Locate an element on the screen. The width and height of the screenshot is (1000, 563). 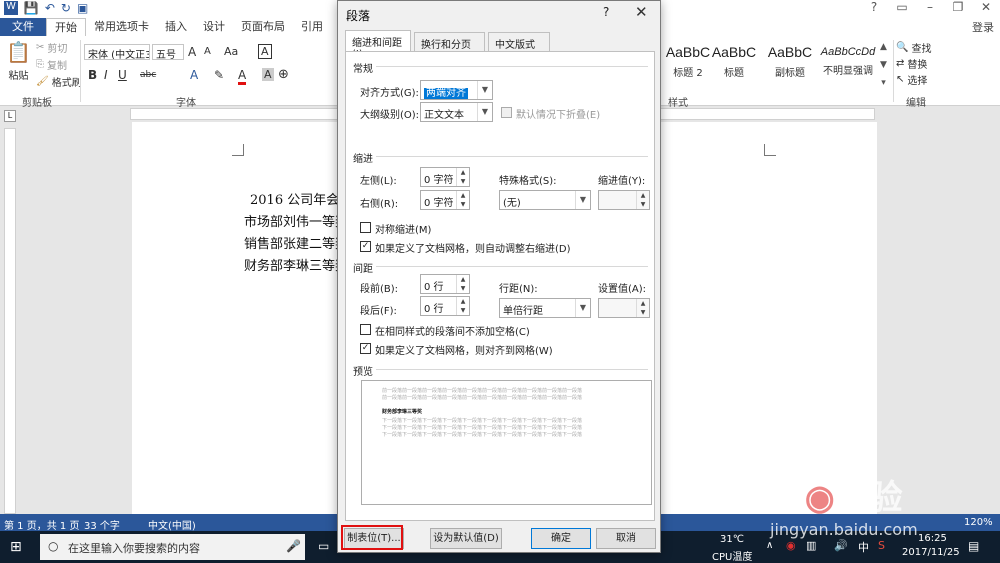
doc-line: 销售部张建二等奖 is located at coordinates (296, 244).